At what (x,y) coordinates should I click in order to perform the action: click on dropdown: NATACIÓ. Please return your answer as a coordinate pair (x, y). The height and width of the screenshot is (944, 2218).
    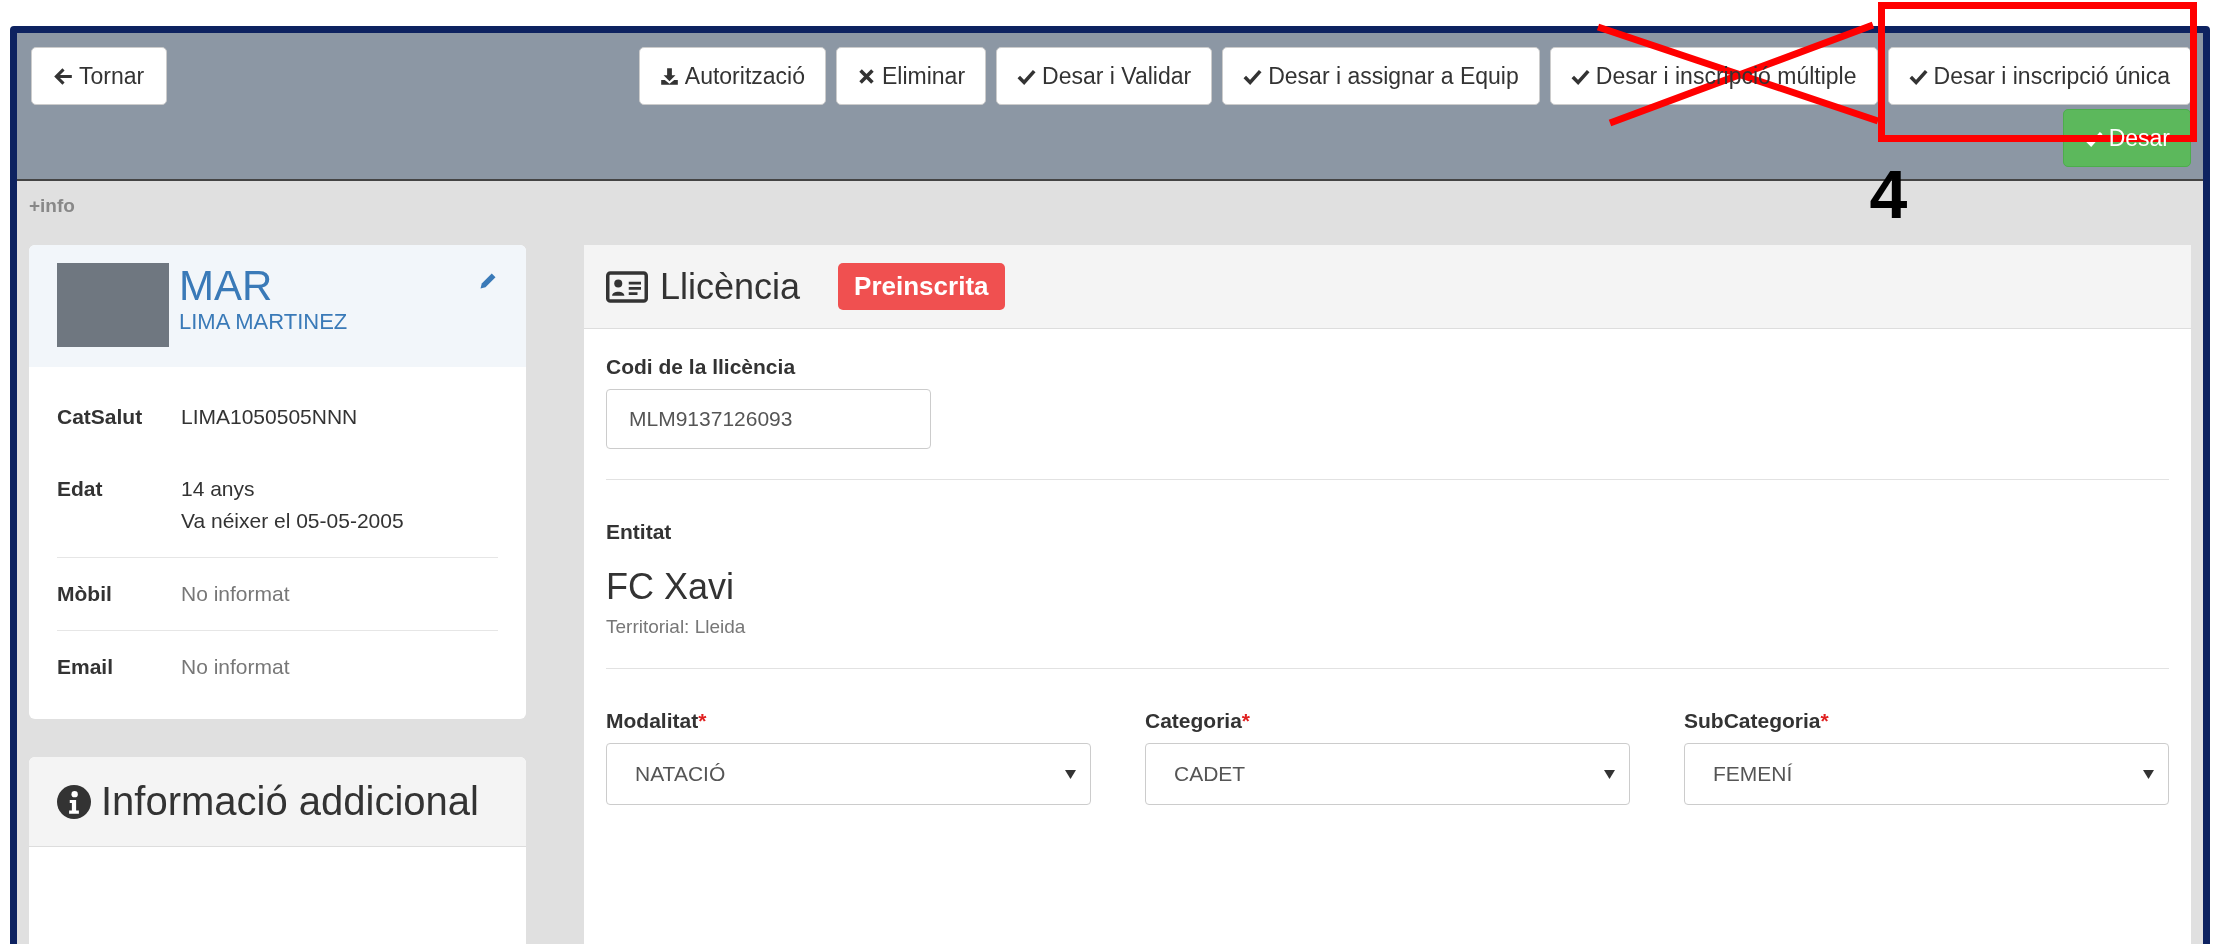
    Looking at the image, I should click on (848, 774).